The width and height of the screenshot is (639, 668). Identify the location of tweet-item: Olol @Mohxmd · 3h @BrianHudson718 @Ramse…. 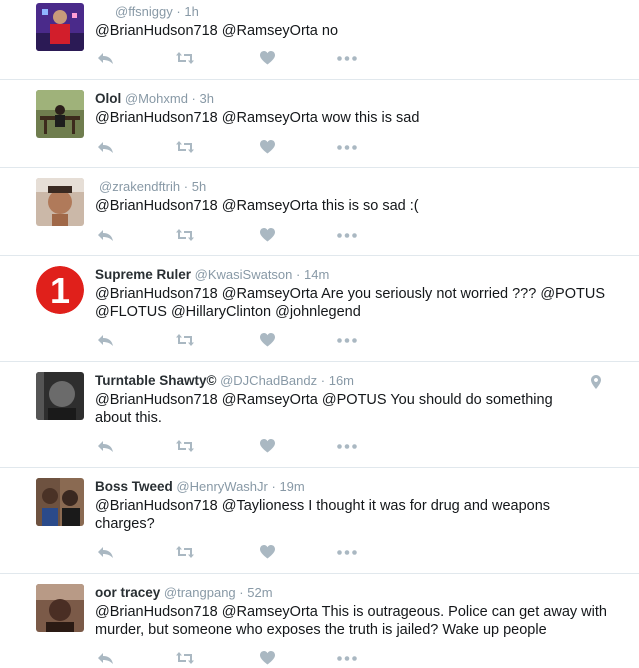
(319, 124).